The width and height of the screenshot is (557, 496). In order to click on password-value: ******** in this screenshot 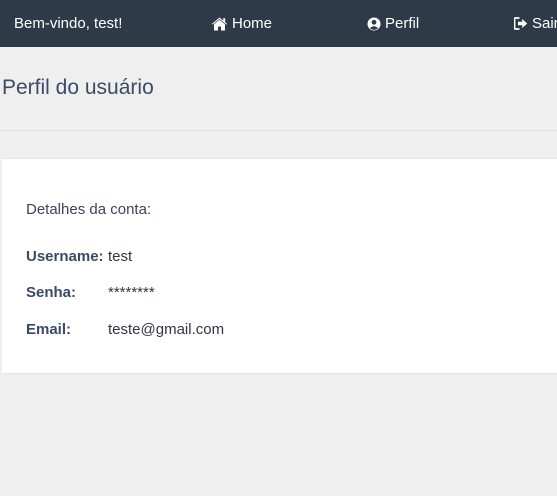, I will do `click(131, 292)`.